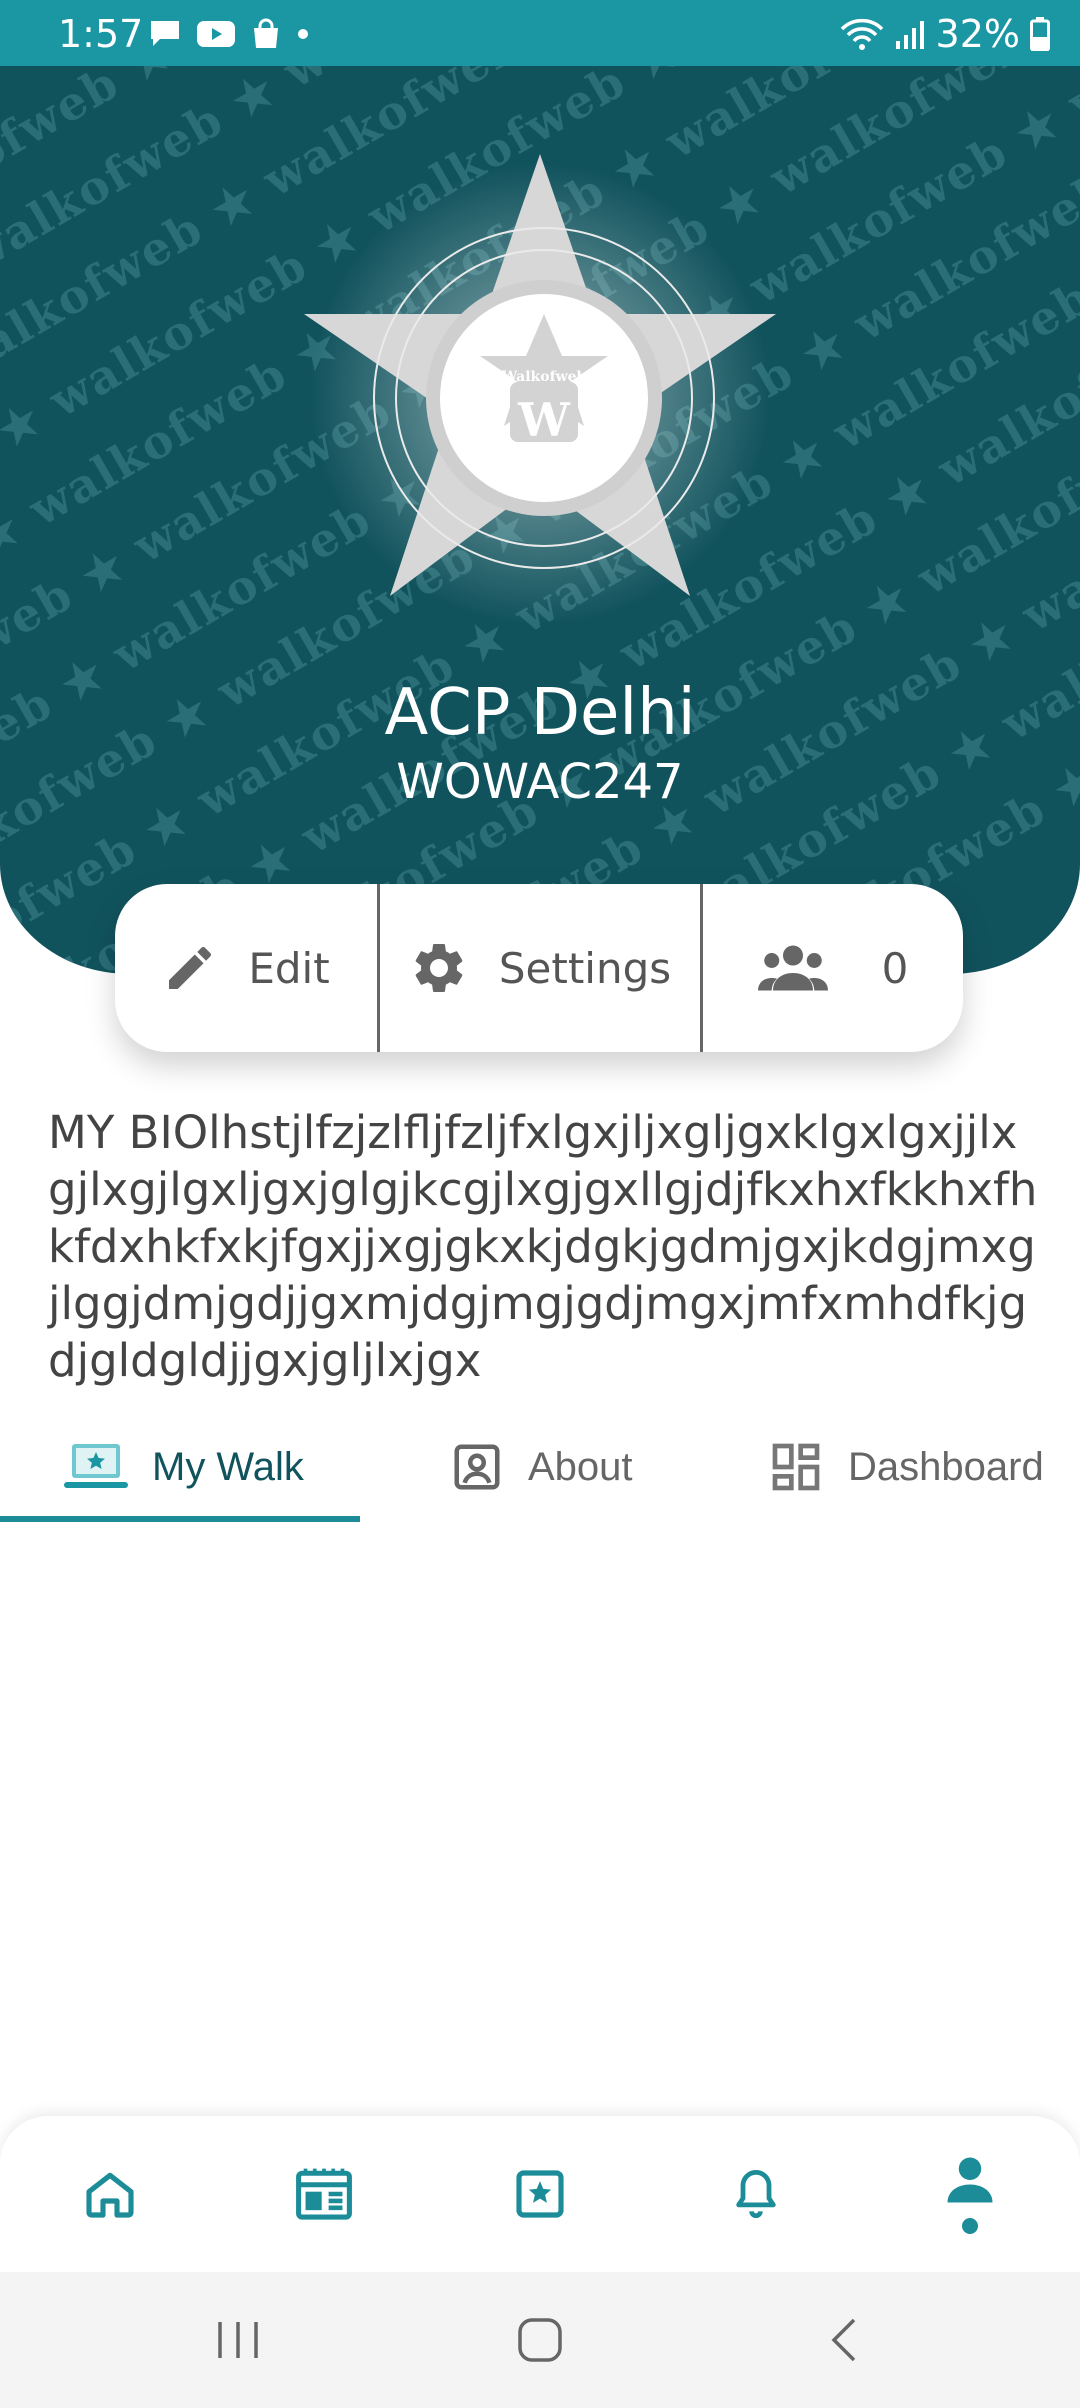  I want to click on contact-card-icon, so click(477, 1467).